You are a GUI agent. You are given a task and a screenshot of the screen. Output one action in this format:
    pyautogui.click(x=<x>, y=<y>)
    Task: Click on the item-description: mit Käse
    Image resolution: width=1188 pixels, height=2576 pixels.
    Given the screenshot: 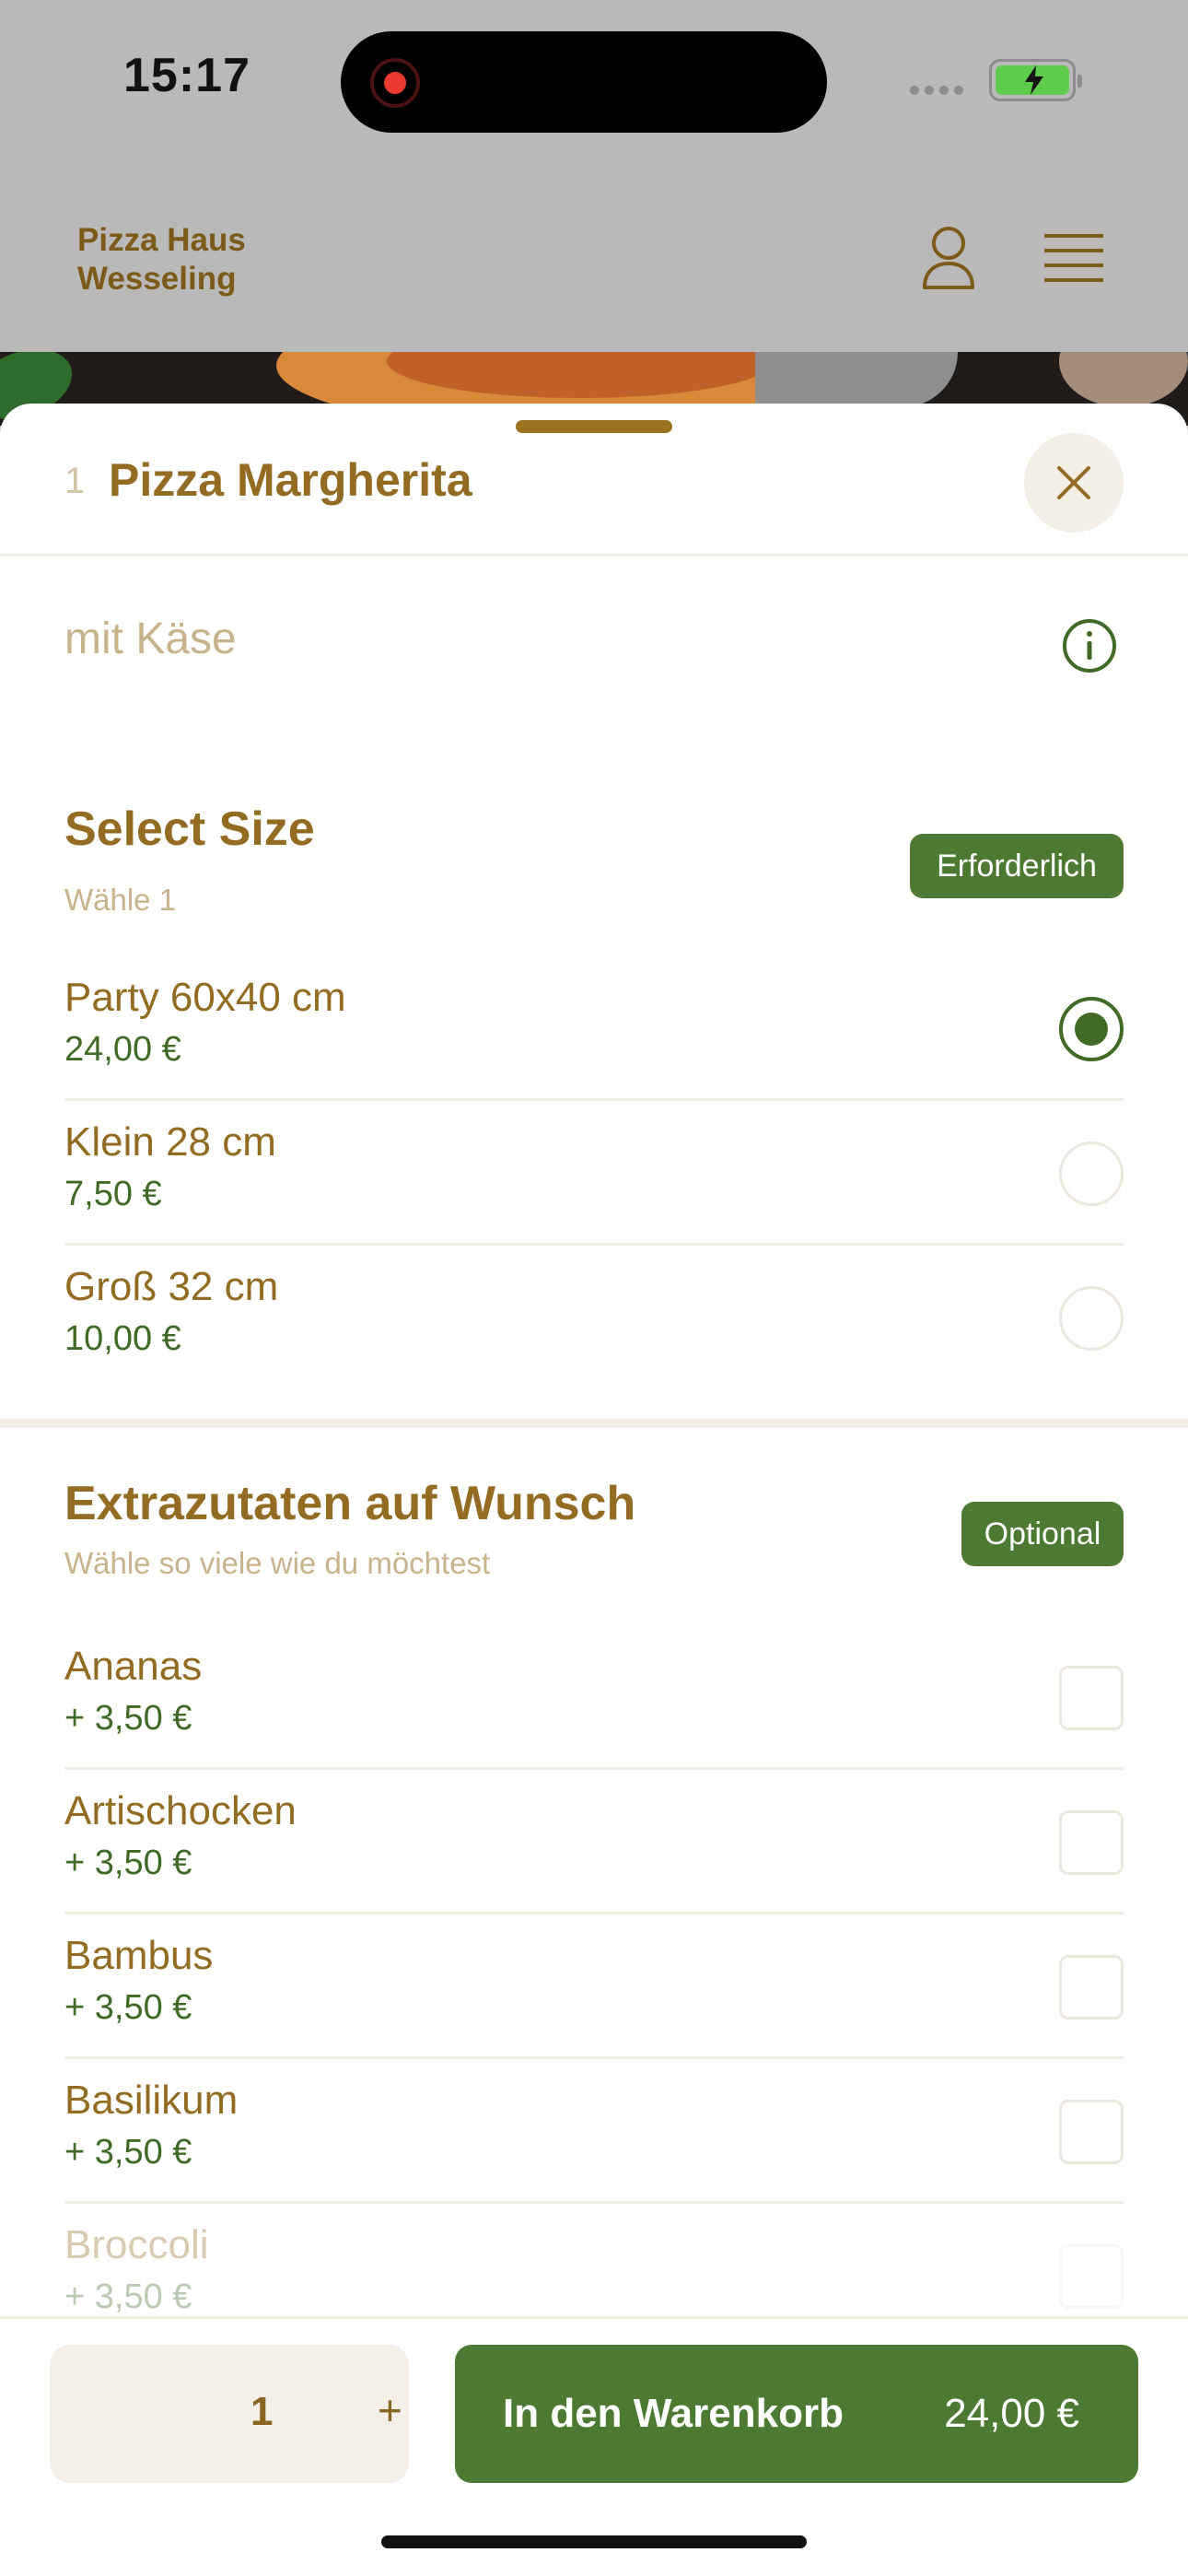 What is the action you would take?
    pyautogui.click(x=150, y=639)
    